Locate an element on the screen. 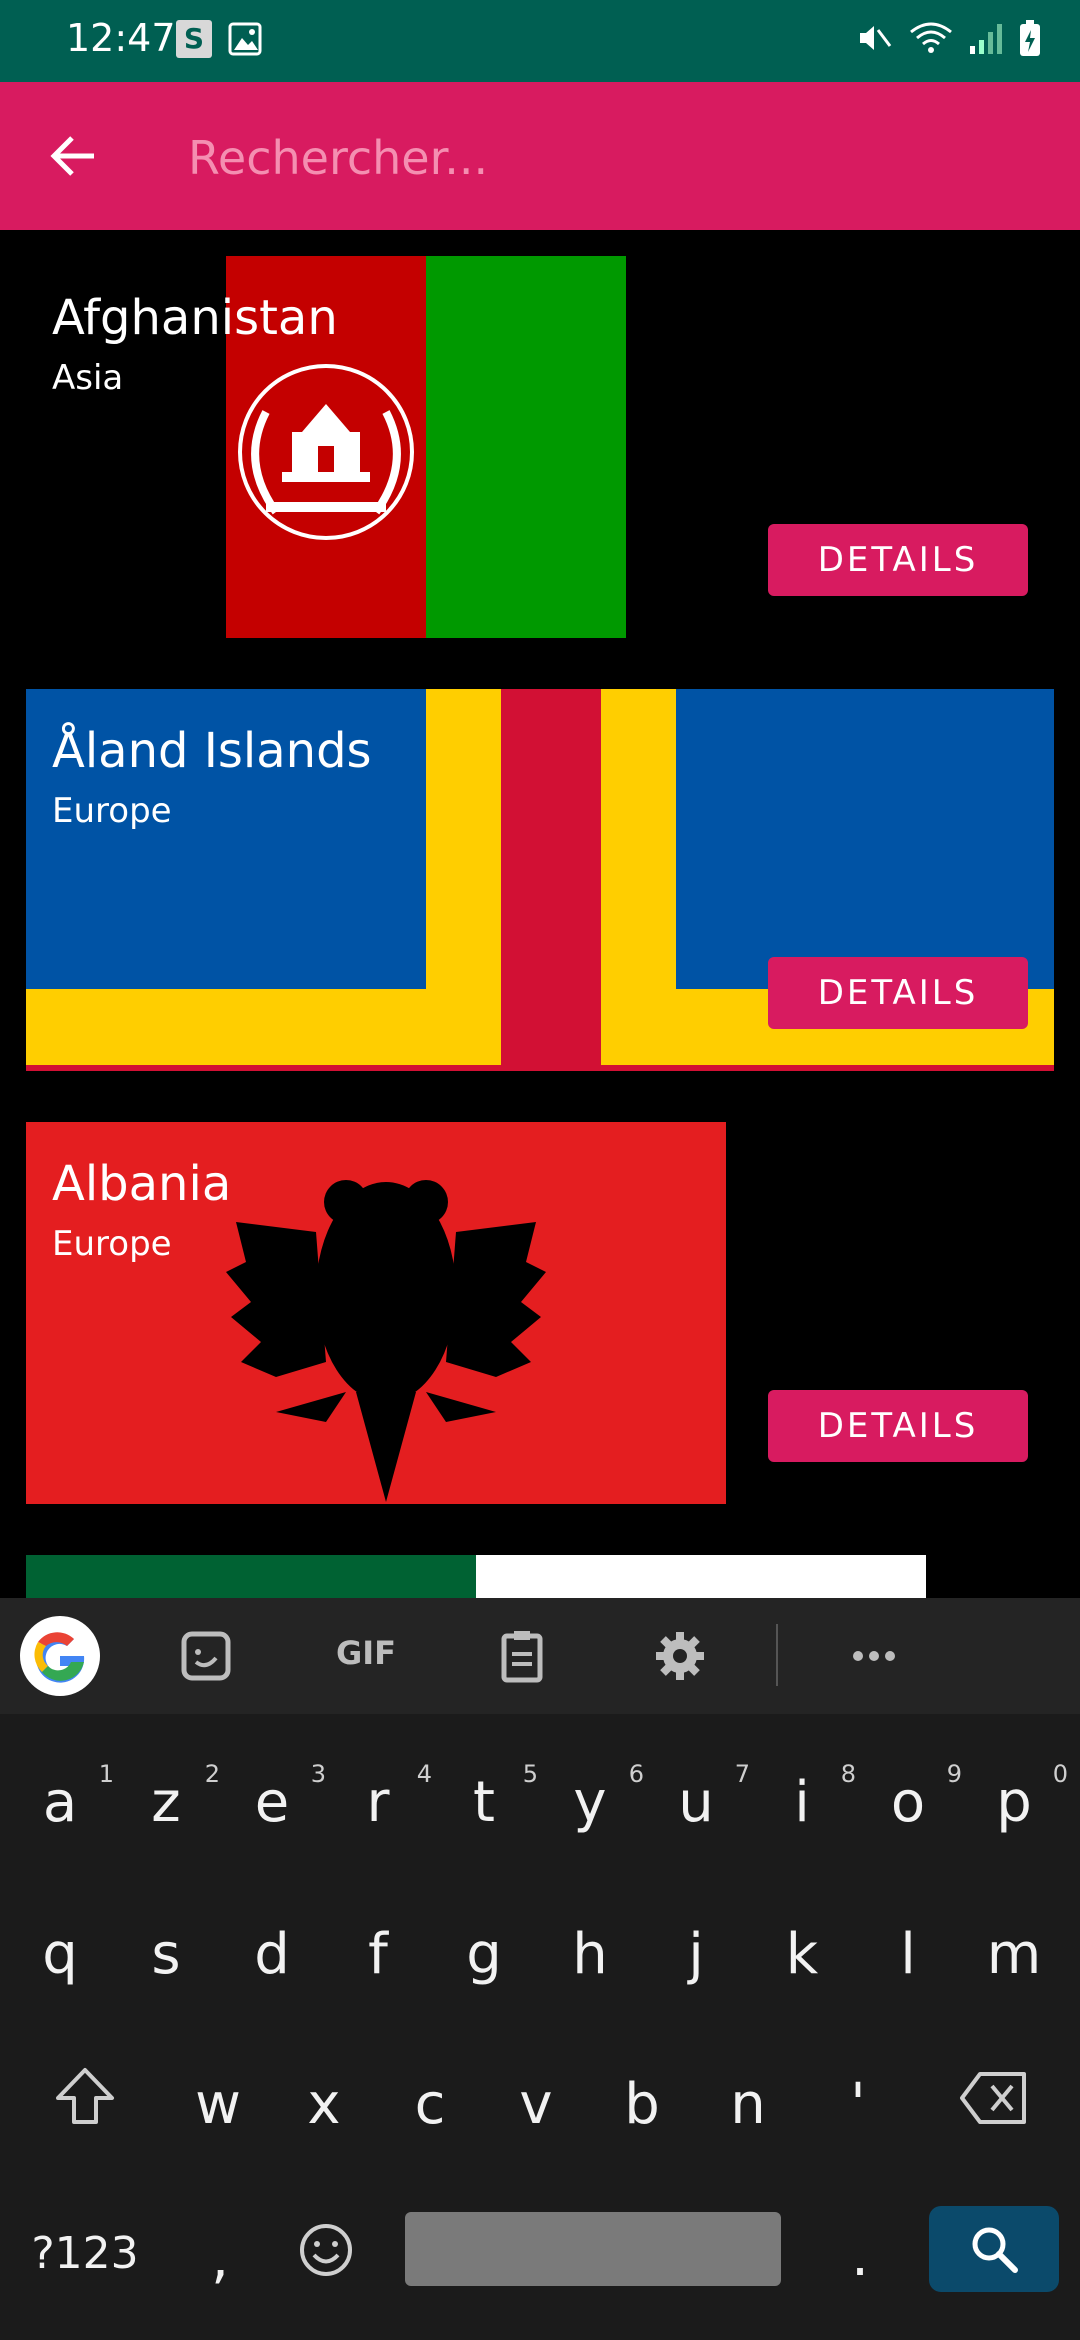  country-name: Afghanistan is located at coordinates (195, 318).